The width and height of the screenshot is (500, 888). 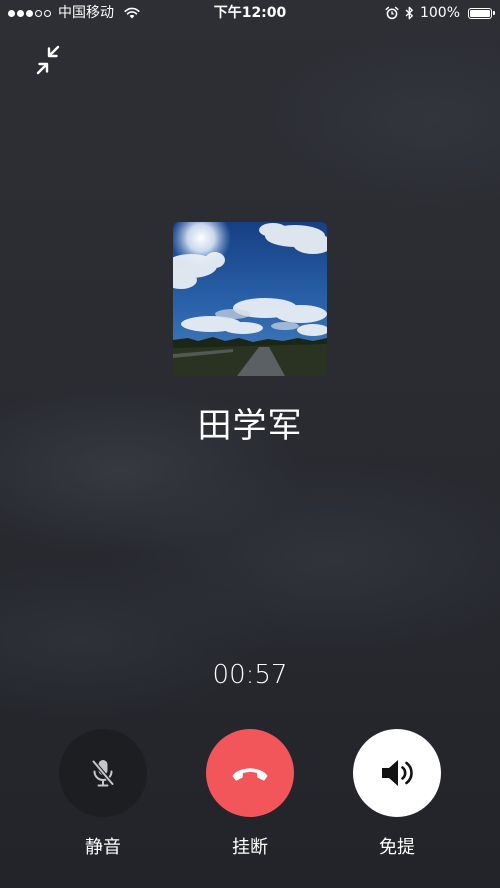 I want to click on hangup-label: 挂断, so click(x=250, y=847).